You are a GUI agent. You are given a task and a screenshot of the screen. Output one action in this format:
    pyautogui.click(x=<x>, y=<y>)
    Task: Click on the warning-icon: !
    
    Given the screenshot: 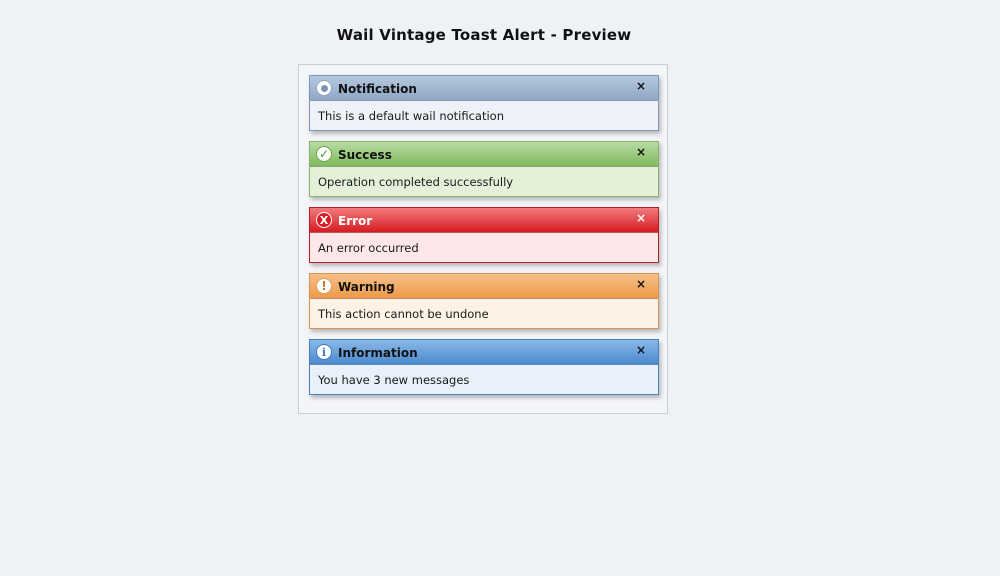 What is the action you would take?
    pyautogui.click(x=324, y=286)
    